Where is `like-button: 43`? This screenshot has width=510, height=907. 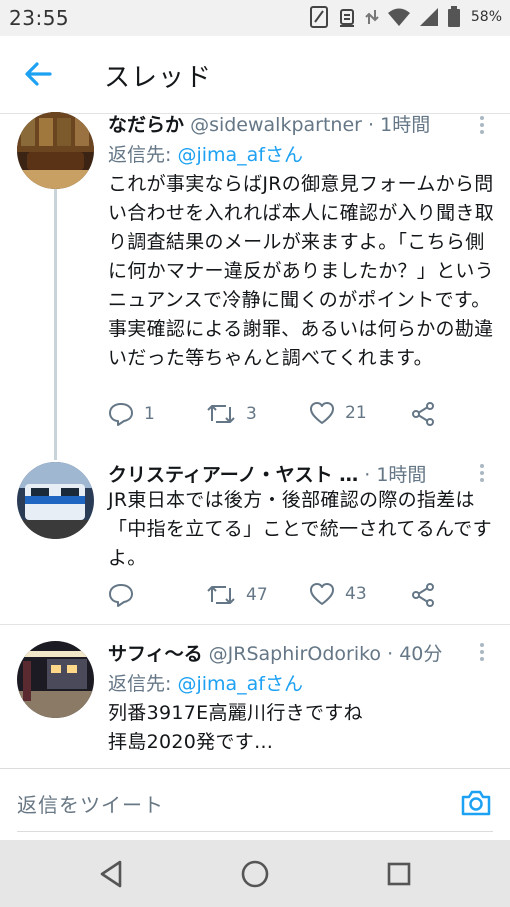
like-button: 43 is located at coordinates (338, 594).